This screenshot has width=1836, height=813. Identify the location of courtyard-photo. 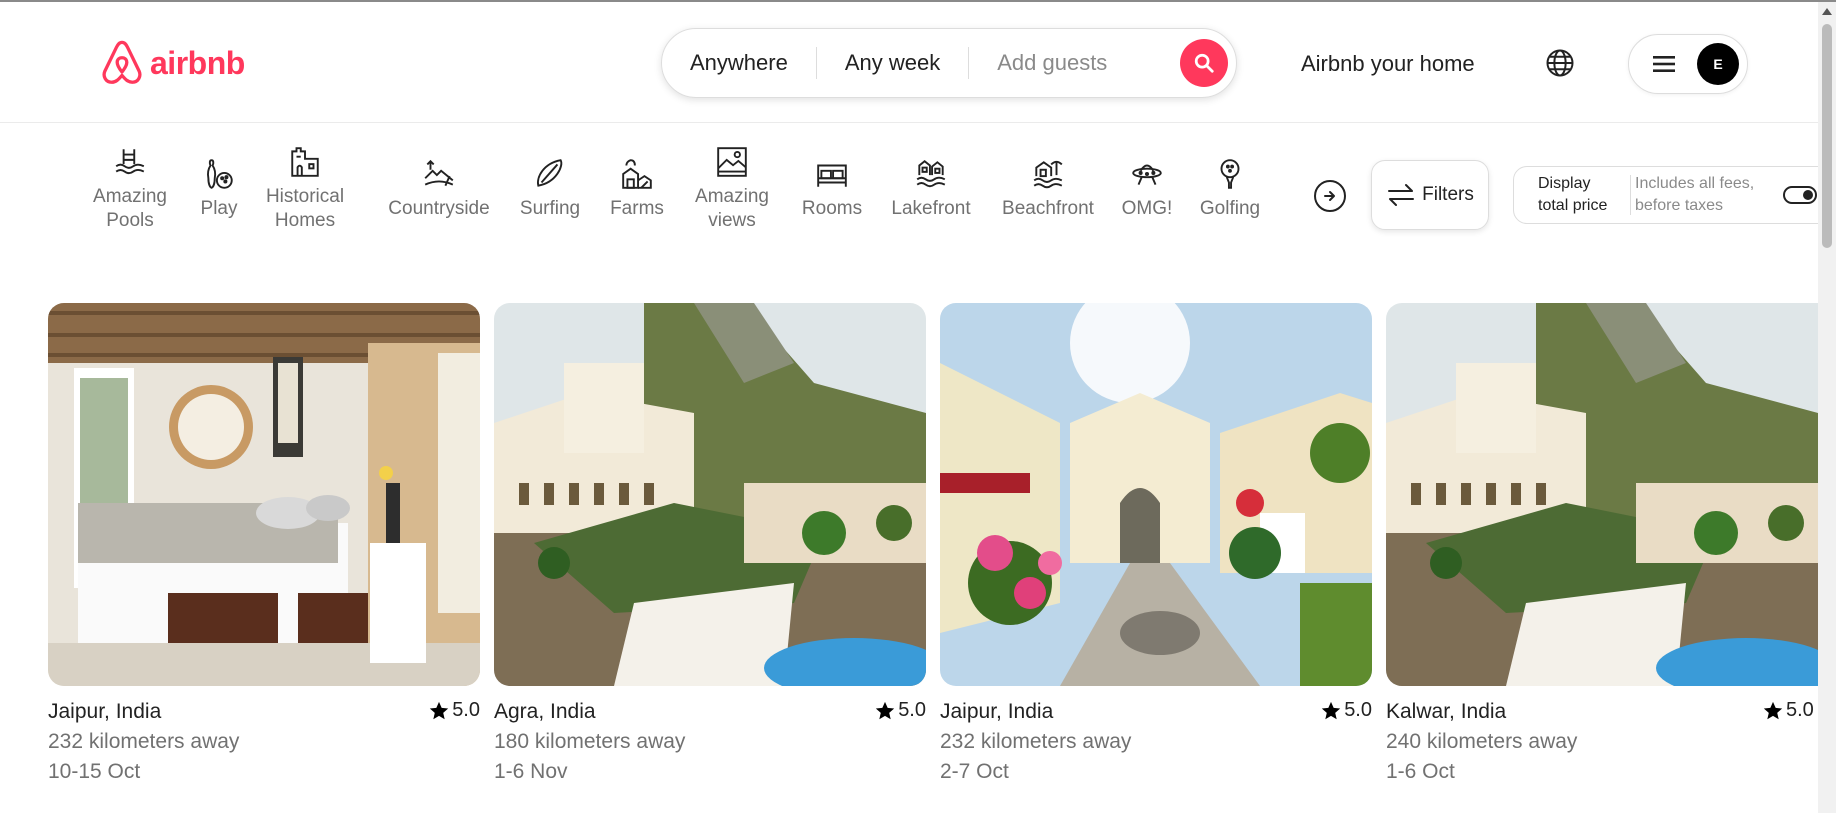
(1156, 494).